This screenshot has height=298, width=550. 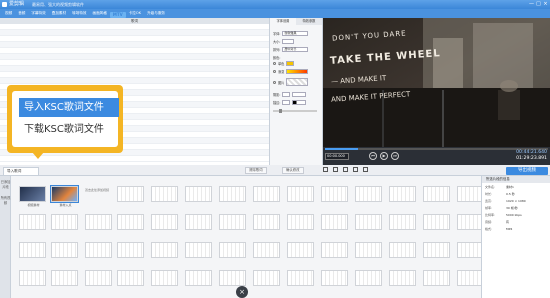 I want to click on folder-icon, so click(x=325, y=169).